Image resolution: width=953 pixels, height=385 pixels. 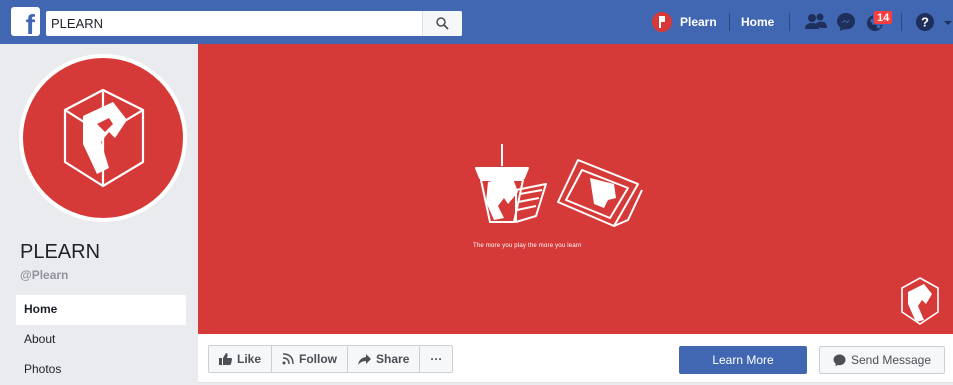 What do you see at coordinates (698, 22) in the screenshot?
I see `profile-name: Plearn` at bounding box center [698, 22].